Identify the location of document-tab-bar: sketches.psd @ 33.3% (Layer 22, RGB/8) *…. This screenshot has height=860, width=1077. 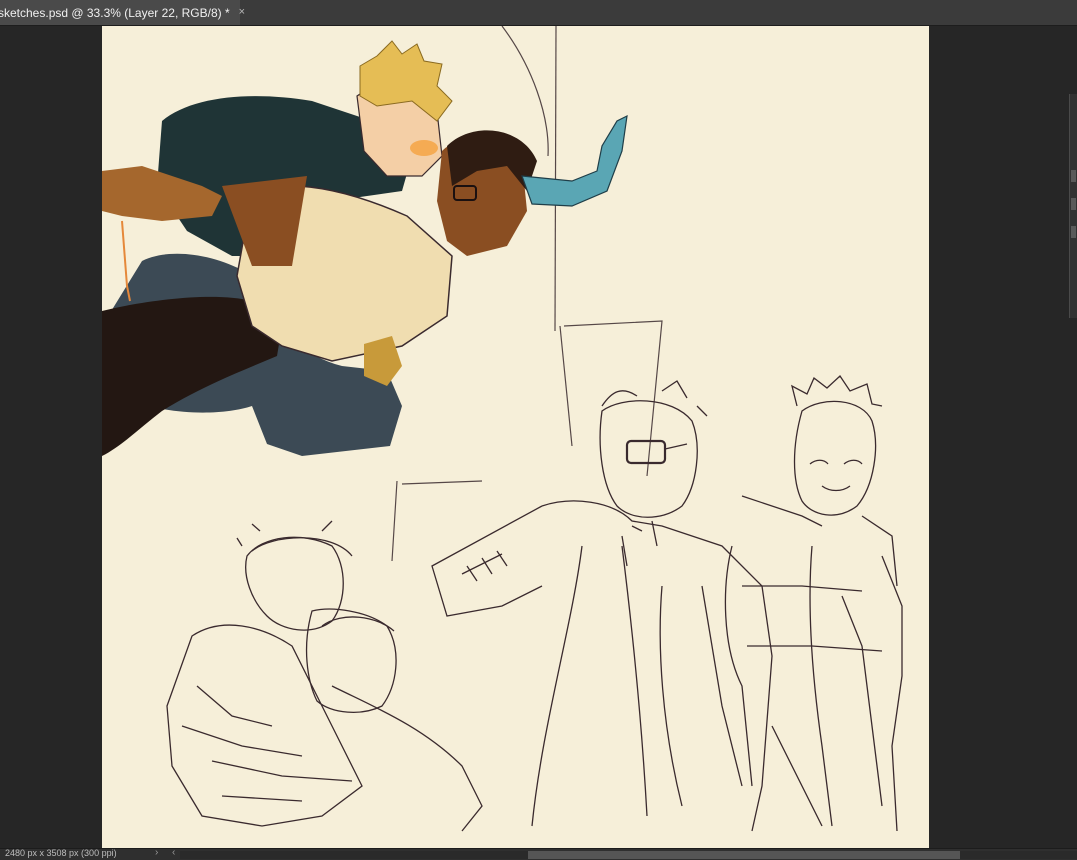
(538, 13).